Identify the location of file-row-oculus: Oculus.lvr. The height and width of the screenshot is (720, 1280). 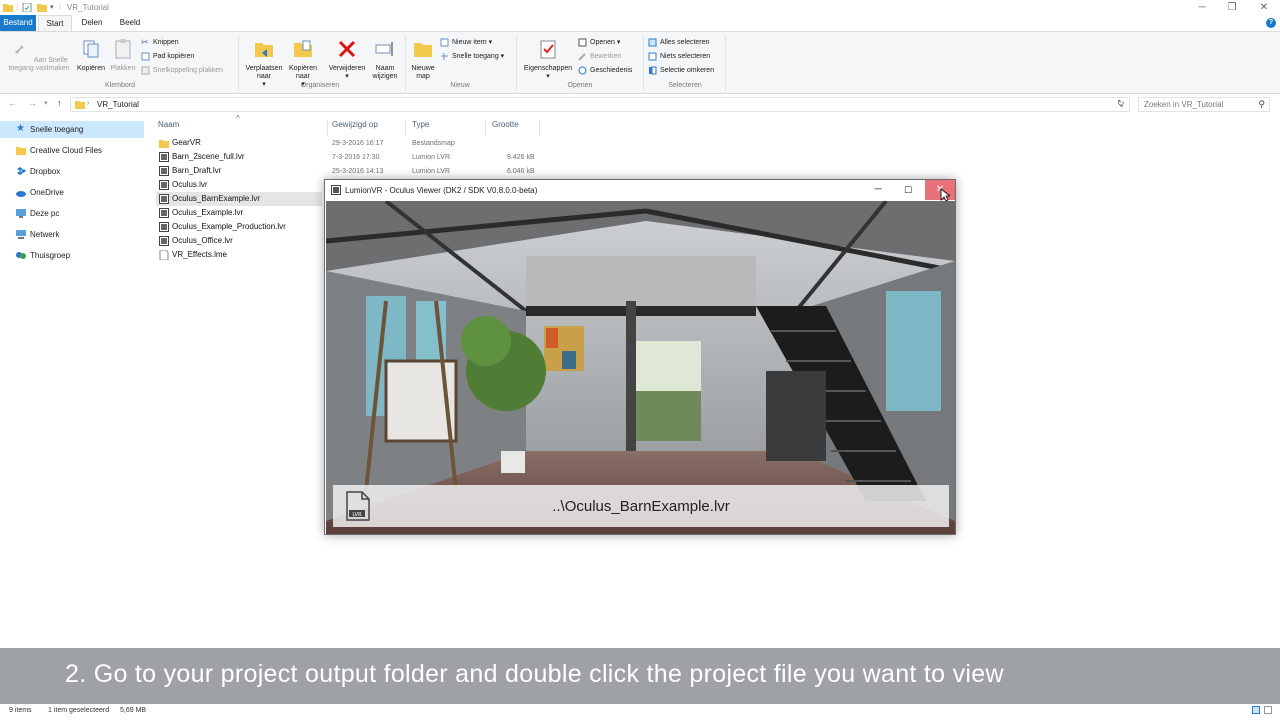
(239, 185).